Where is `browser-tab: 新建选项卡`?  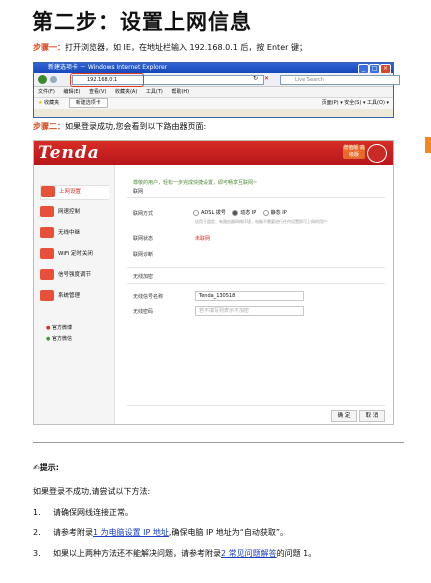 browser-tab: 新建选项卡 is located at coordinates (88, 103).